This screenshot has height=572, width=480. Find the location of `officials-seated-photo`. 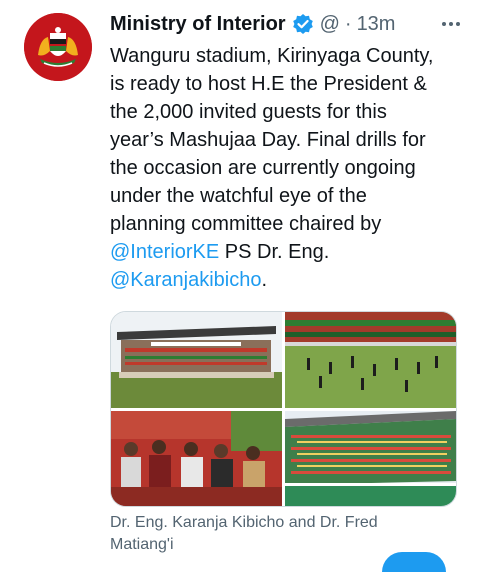

officials-seated-photo is located at coordinates (196, 458).